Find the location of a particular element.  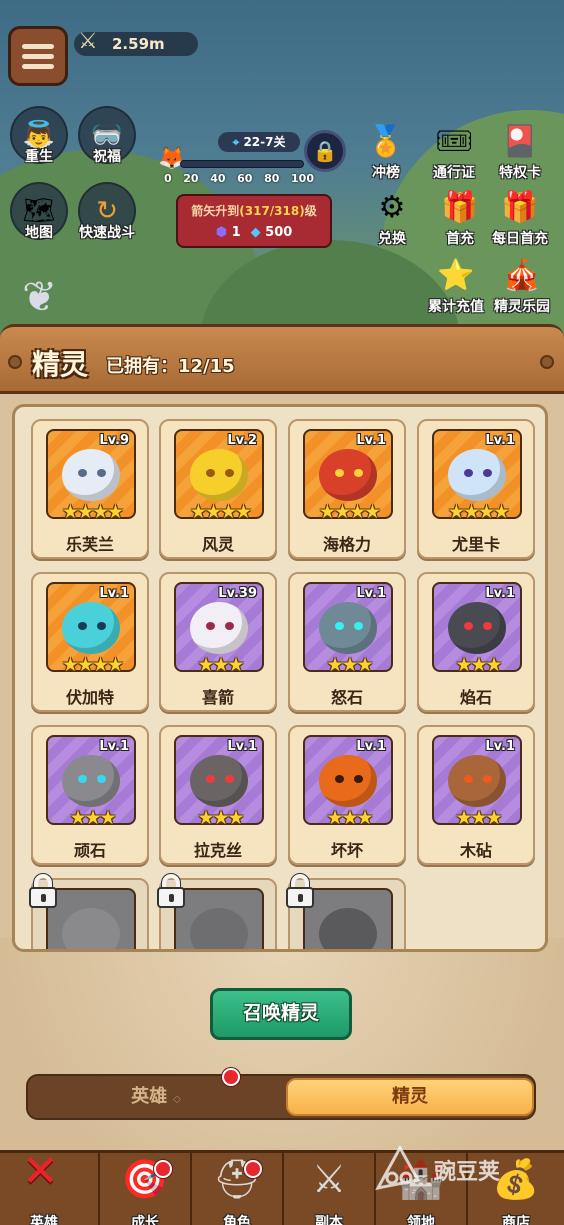

spirit-card: Lv.1 ★★★★ 尤里卡 is located at coordinates (476, 489).